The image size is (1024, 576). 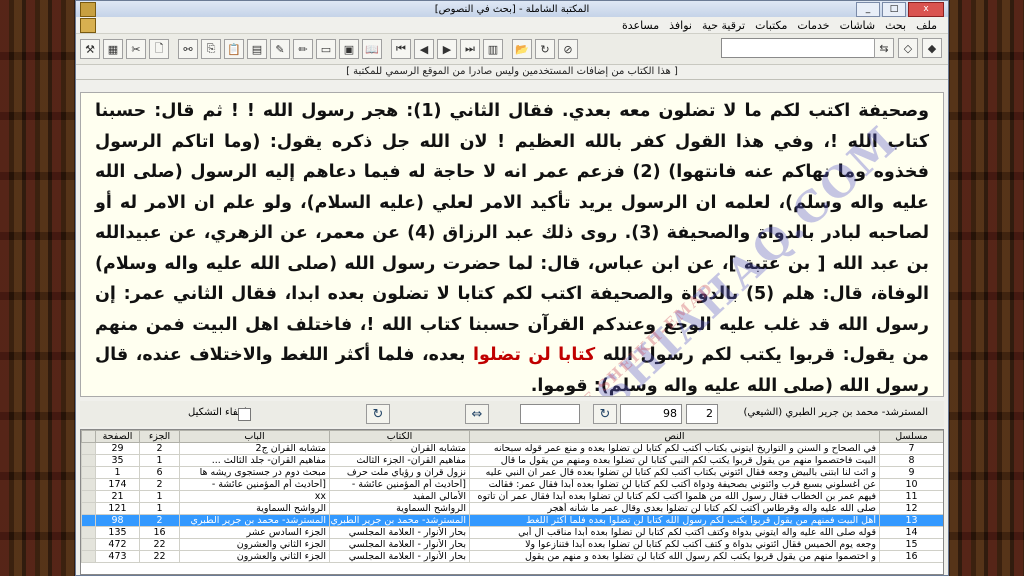 What do you see at coordinates (424, 49) in the screenshot?
I see `prev-icon: ◀` at bounding box center [424, 49].